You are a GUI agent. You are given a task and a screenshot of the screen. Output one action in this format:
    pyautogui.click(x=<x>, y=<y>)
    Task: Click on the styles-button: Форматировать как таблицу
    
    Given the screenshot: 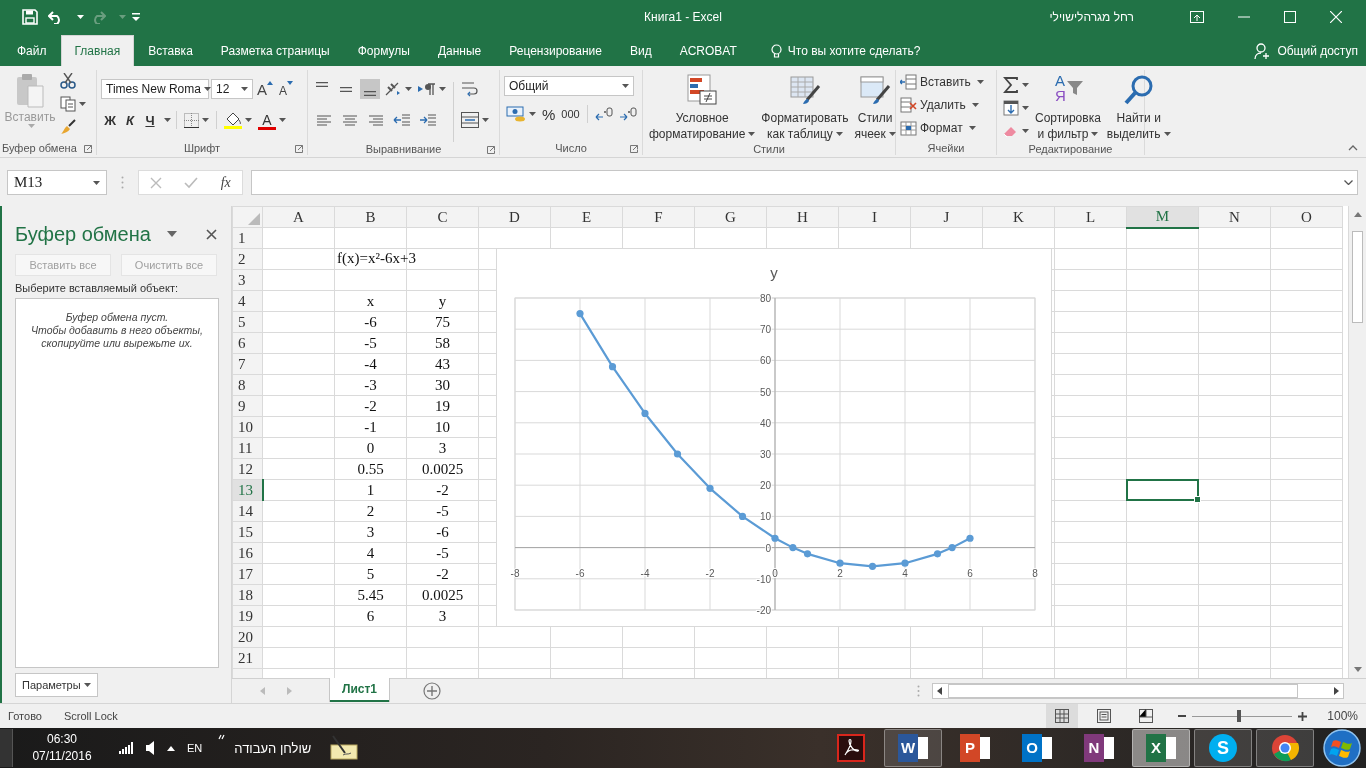 What is the action you would take?
    pyautogui.click(x=805, y=108)
    